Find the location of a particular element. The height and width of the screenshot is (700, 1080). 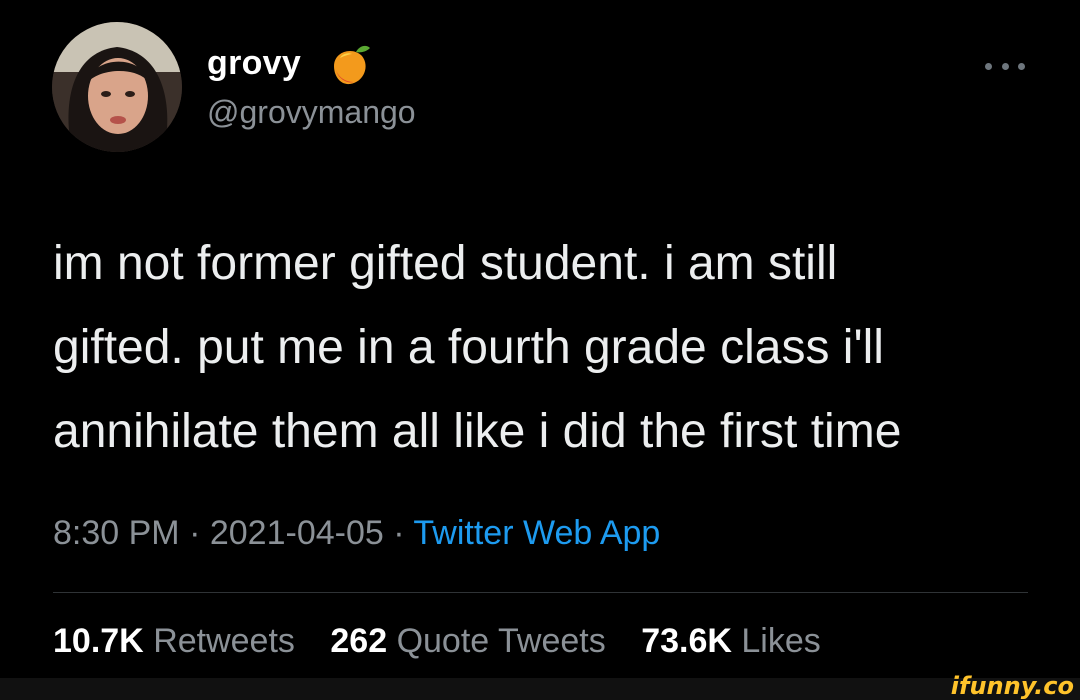

more-icon is located at coordinates (1005, 66).